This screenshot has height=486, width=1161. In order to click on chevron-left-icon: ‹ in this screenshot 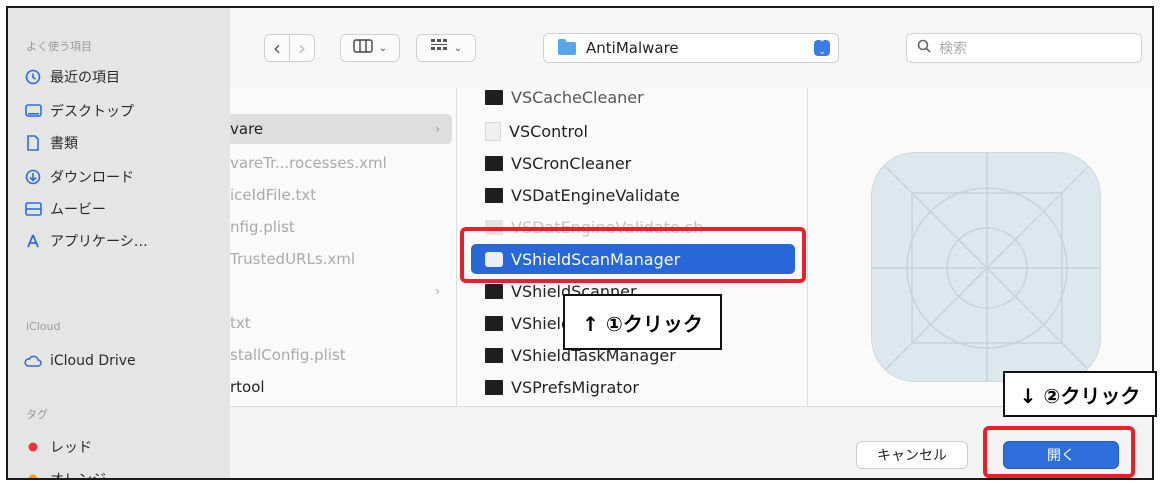, I will do `click(277, 48)`.